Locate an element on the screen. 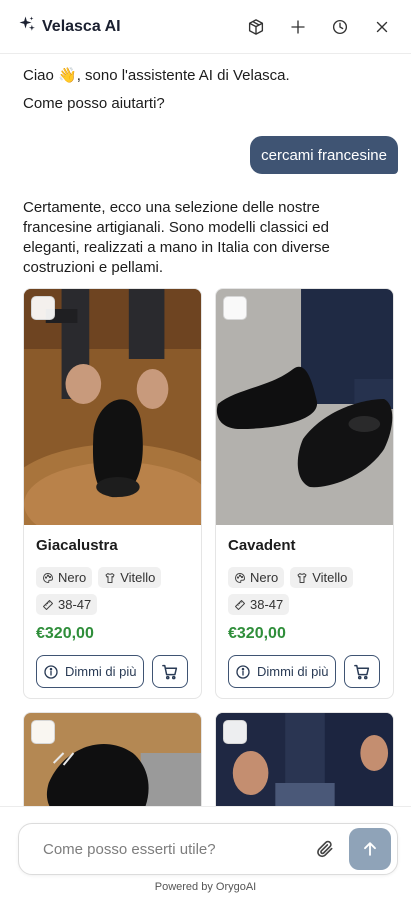 The image size is (411, 898). send-button is located at coordinates (370, 849).